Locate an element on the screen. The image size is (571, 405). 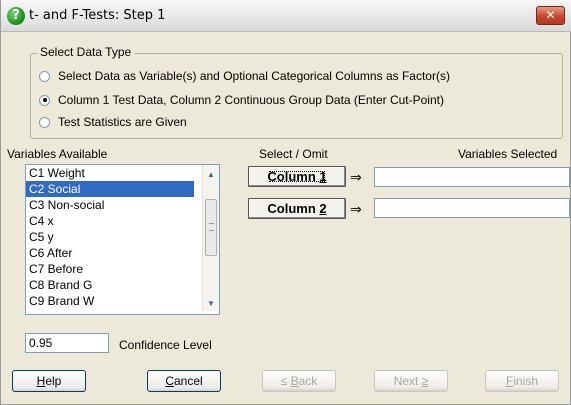
list-item: C2 Social is located at coordinates (110, 189).